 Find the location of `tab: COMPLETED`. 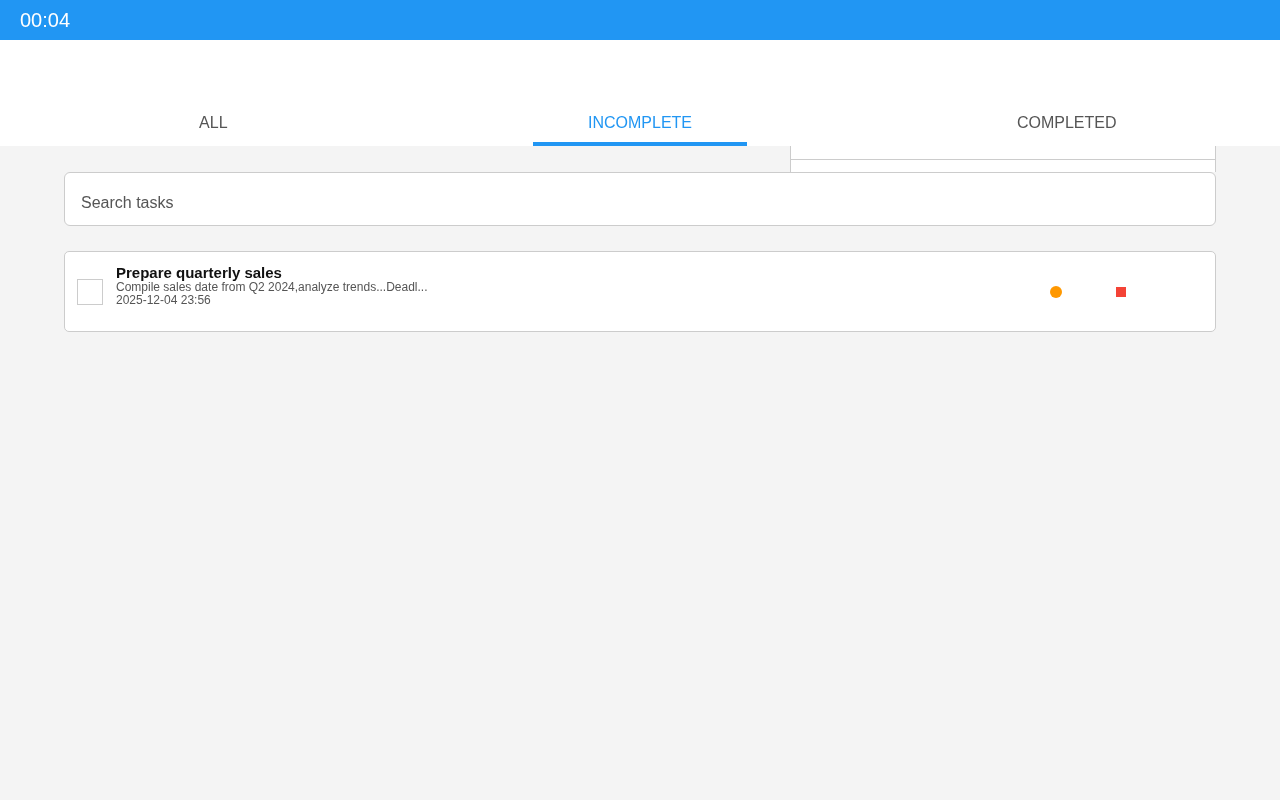

tab: COMPLETED is located at coordinates (1066, 130).